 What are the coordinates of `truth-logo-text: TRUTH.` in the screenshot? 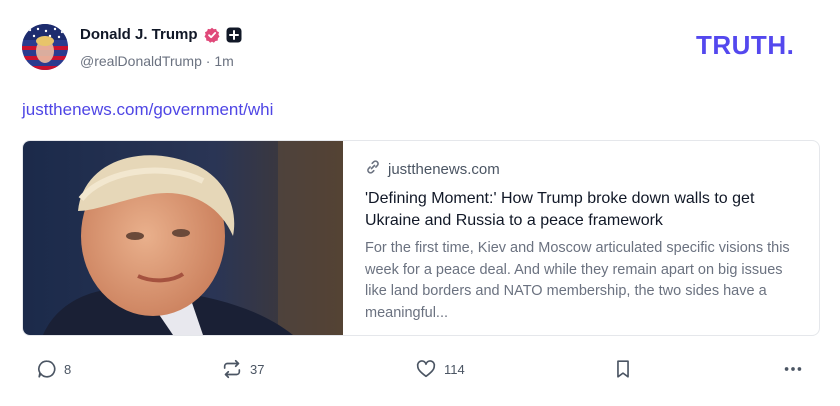 It's located at (745, 45).